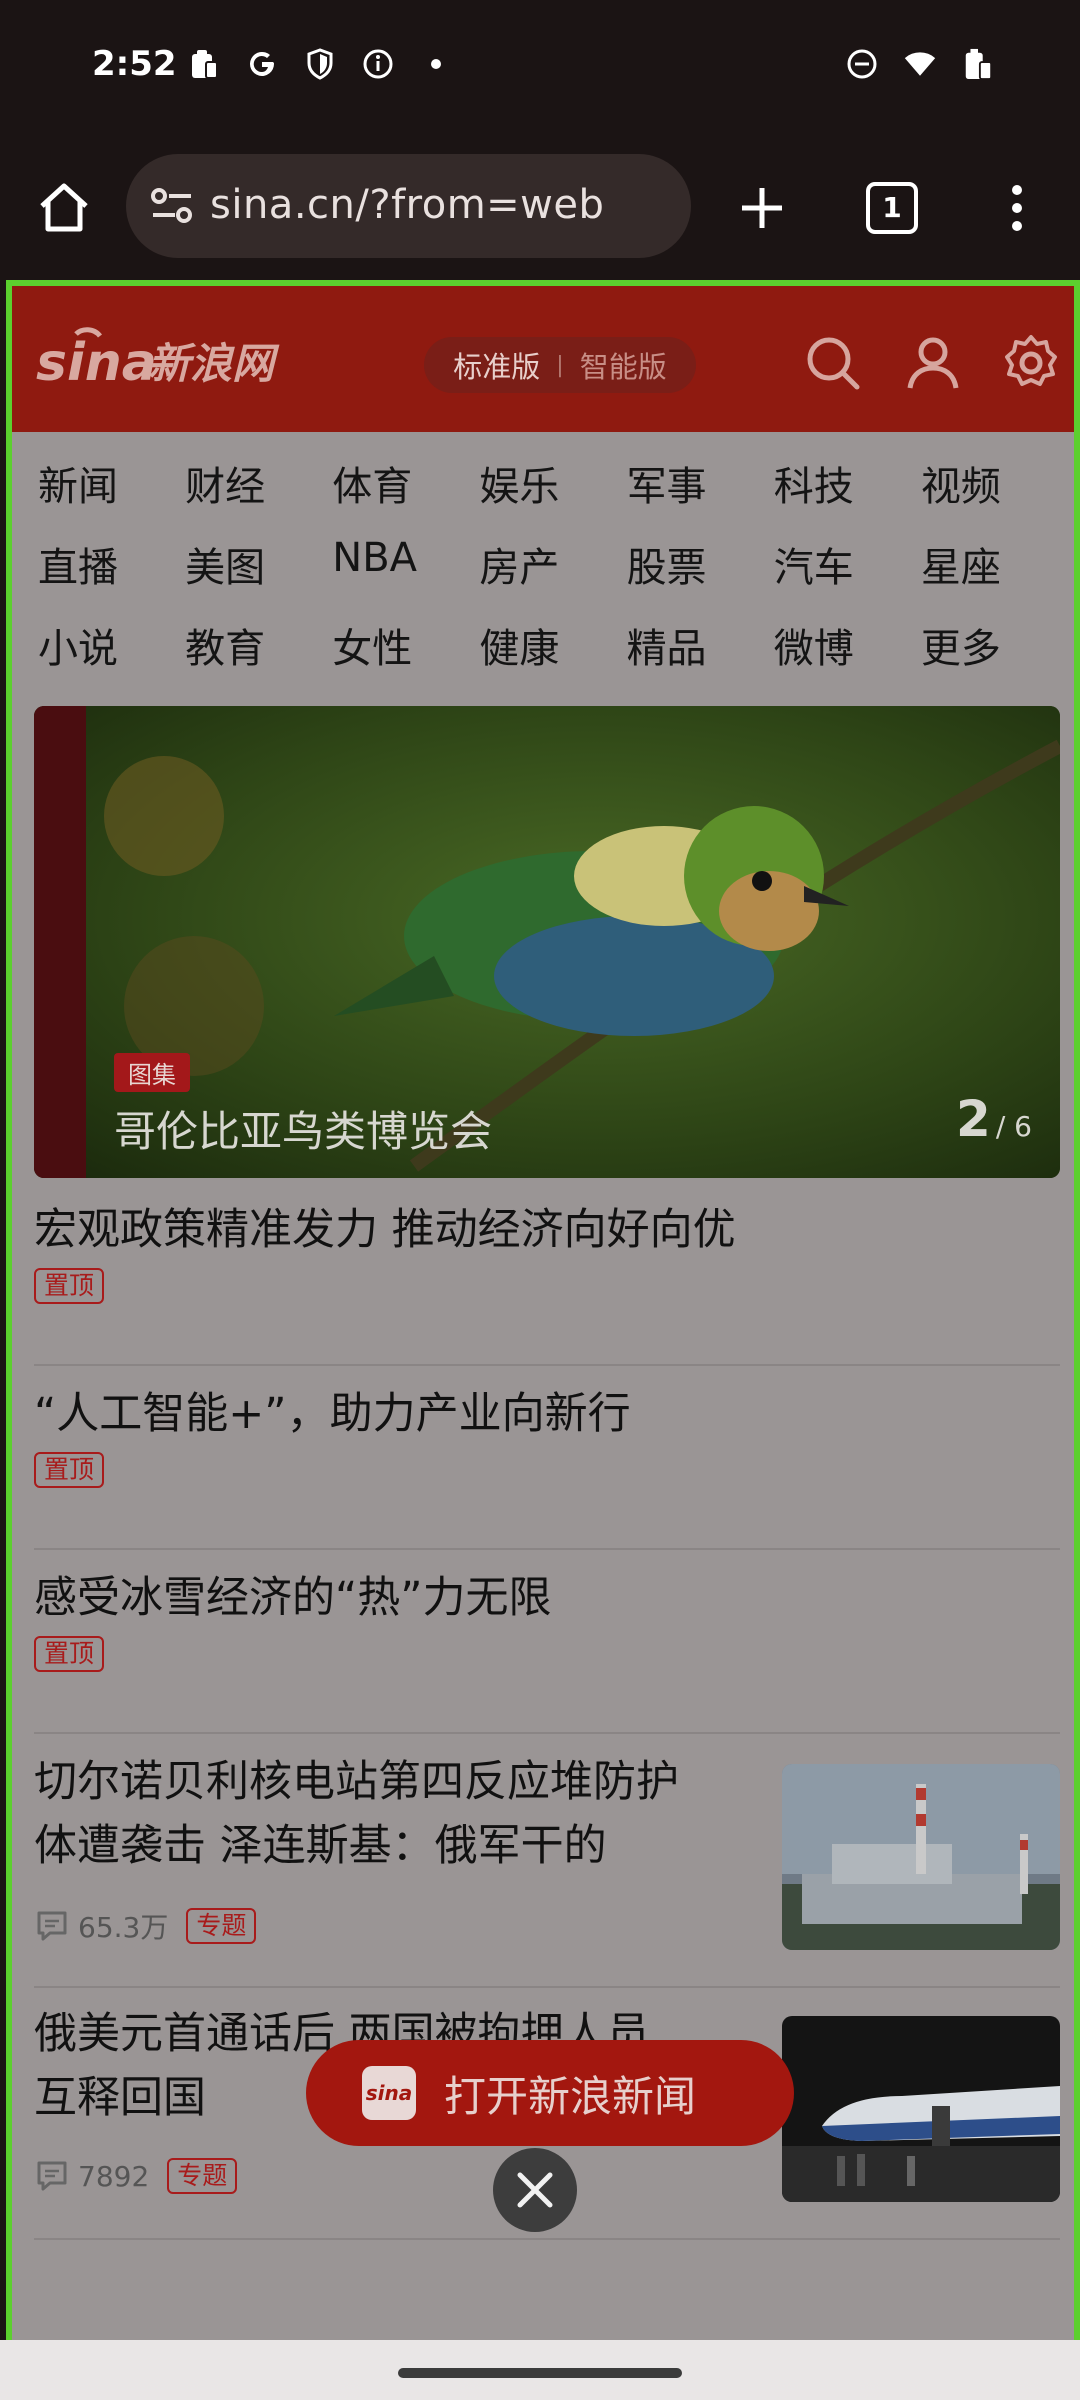 The height and width of the screenshot is (2400, 1080). I want to click on site-settings-icon, so click(172, 206).